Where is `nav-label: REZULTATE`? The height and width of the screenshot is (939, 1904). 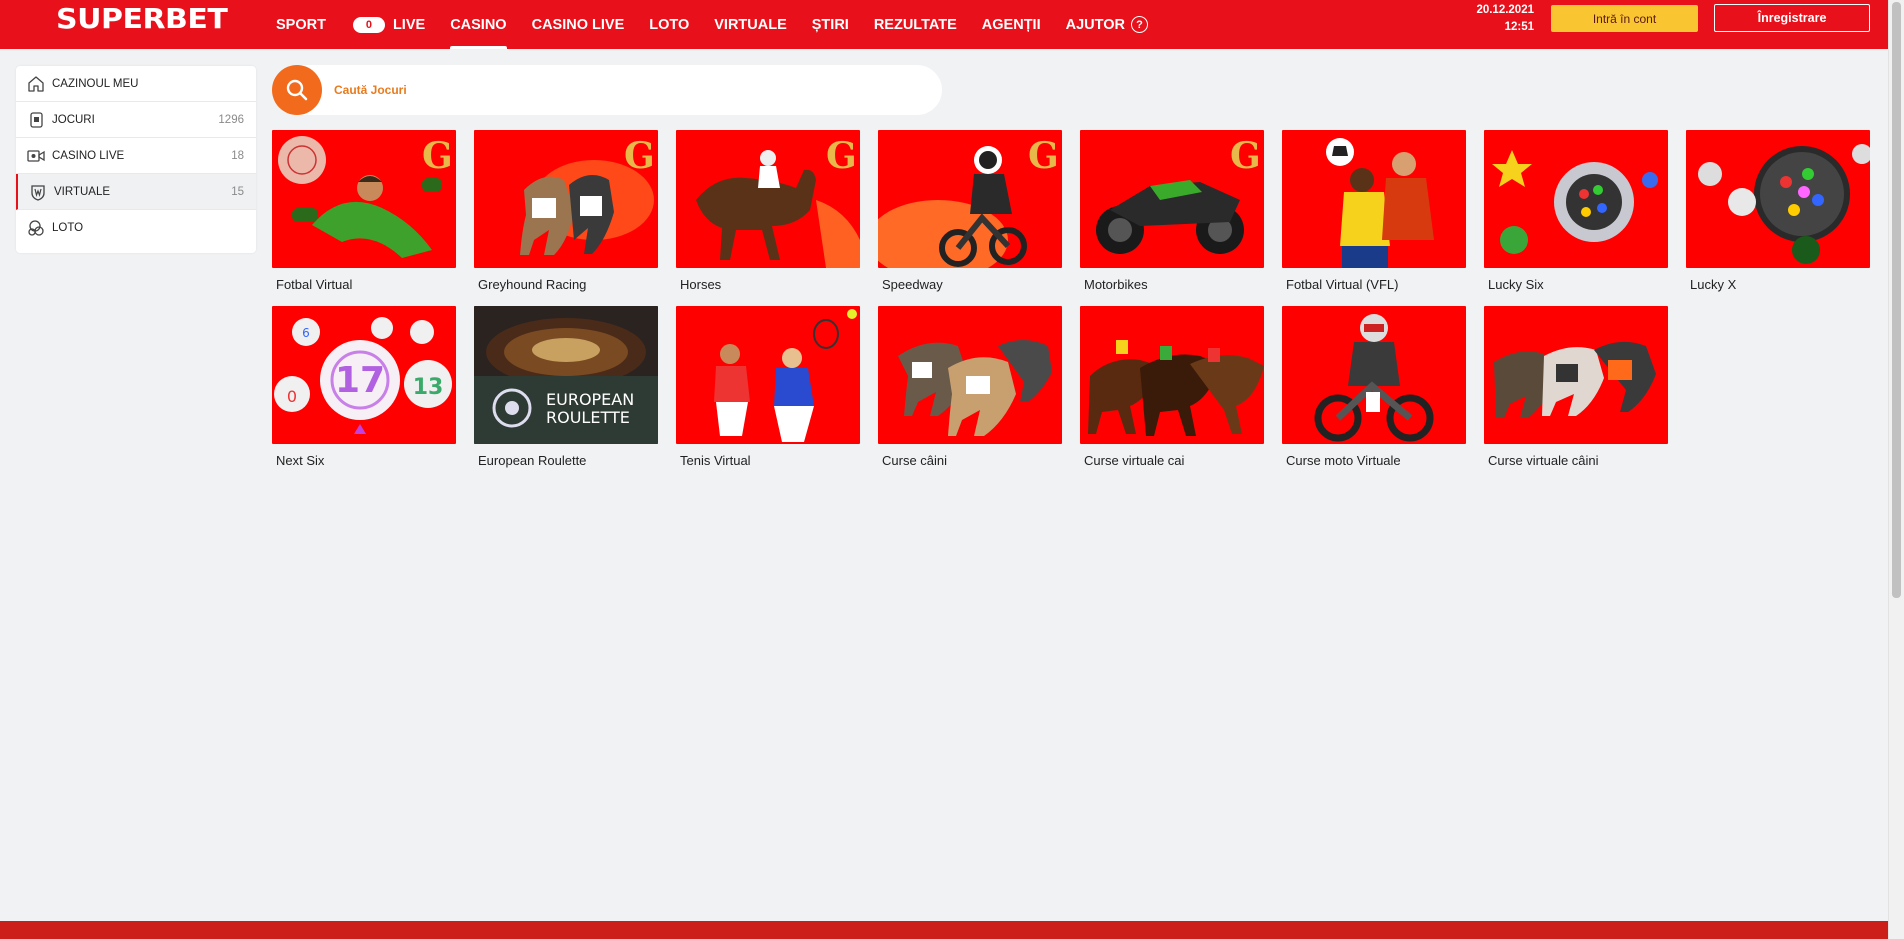 nav-label: REZULTATE is located at coordinates (915, 24).